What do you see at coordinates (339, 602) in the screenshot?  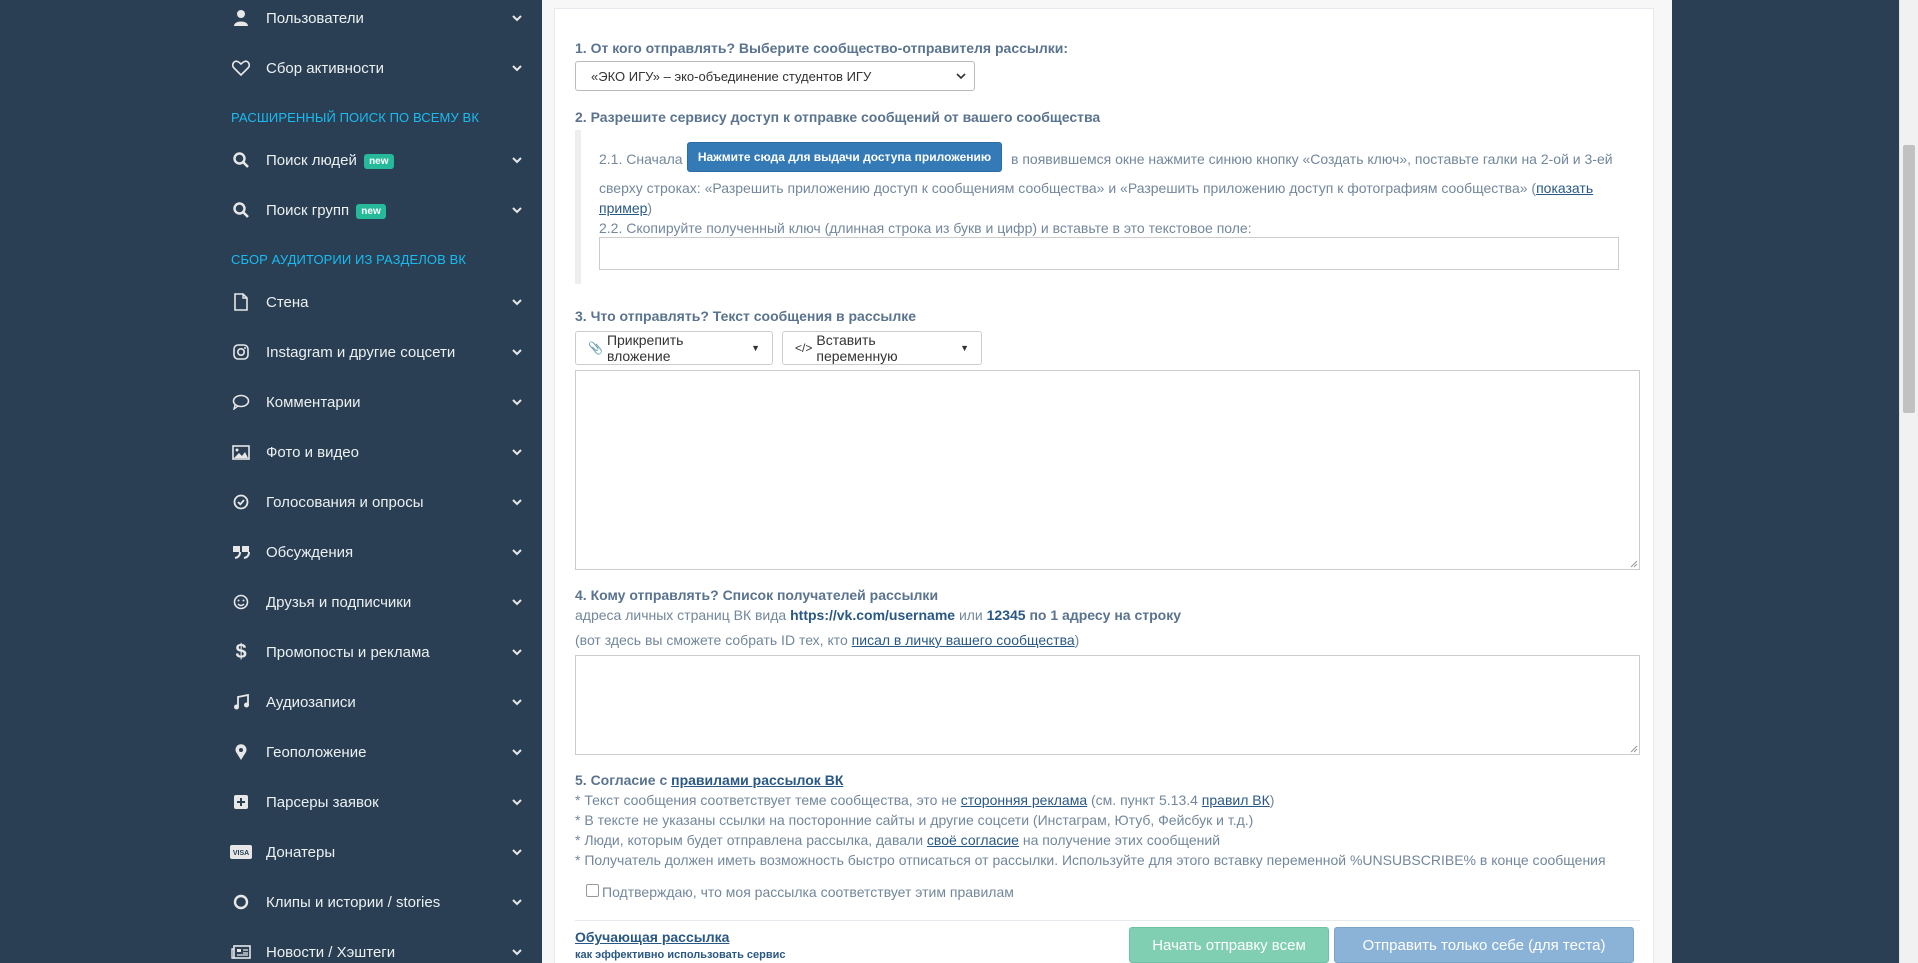 I see `sidebar-item-label: Друзья и подписчики` at bounding box center [339, 602].